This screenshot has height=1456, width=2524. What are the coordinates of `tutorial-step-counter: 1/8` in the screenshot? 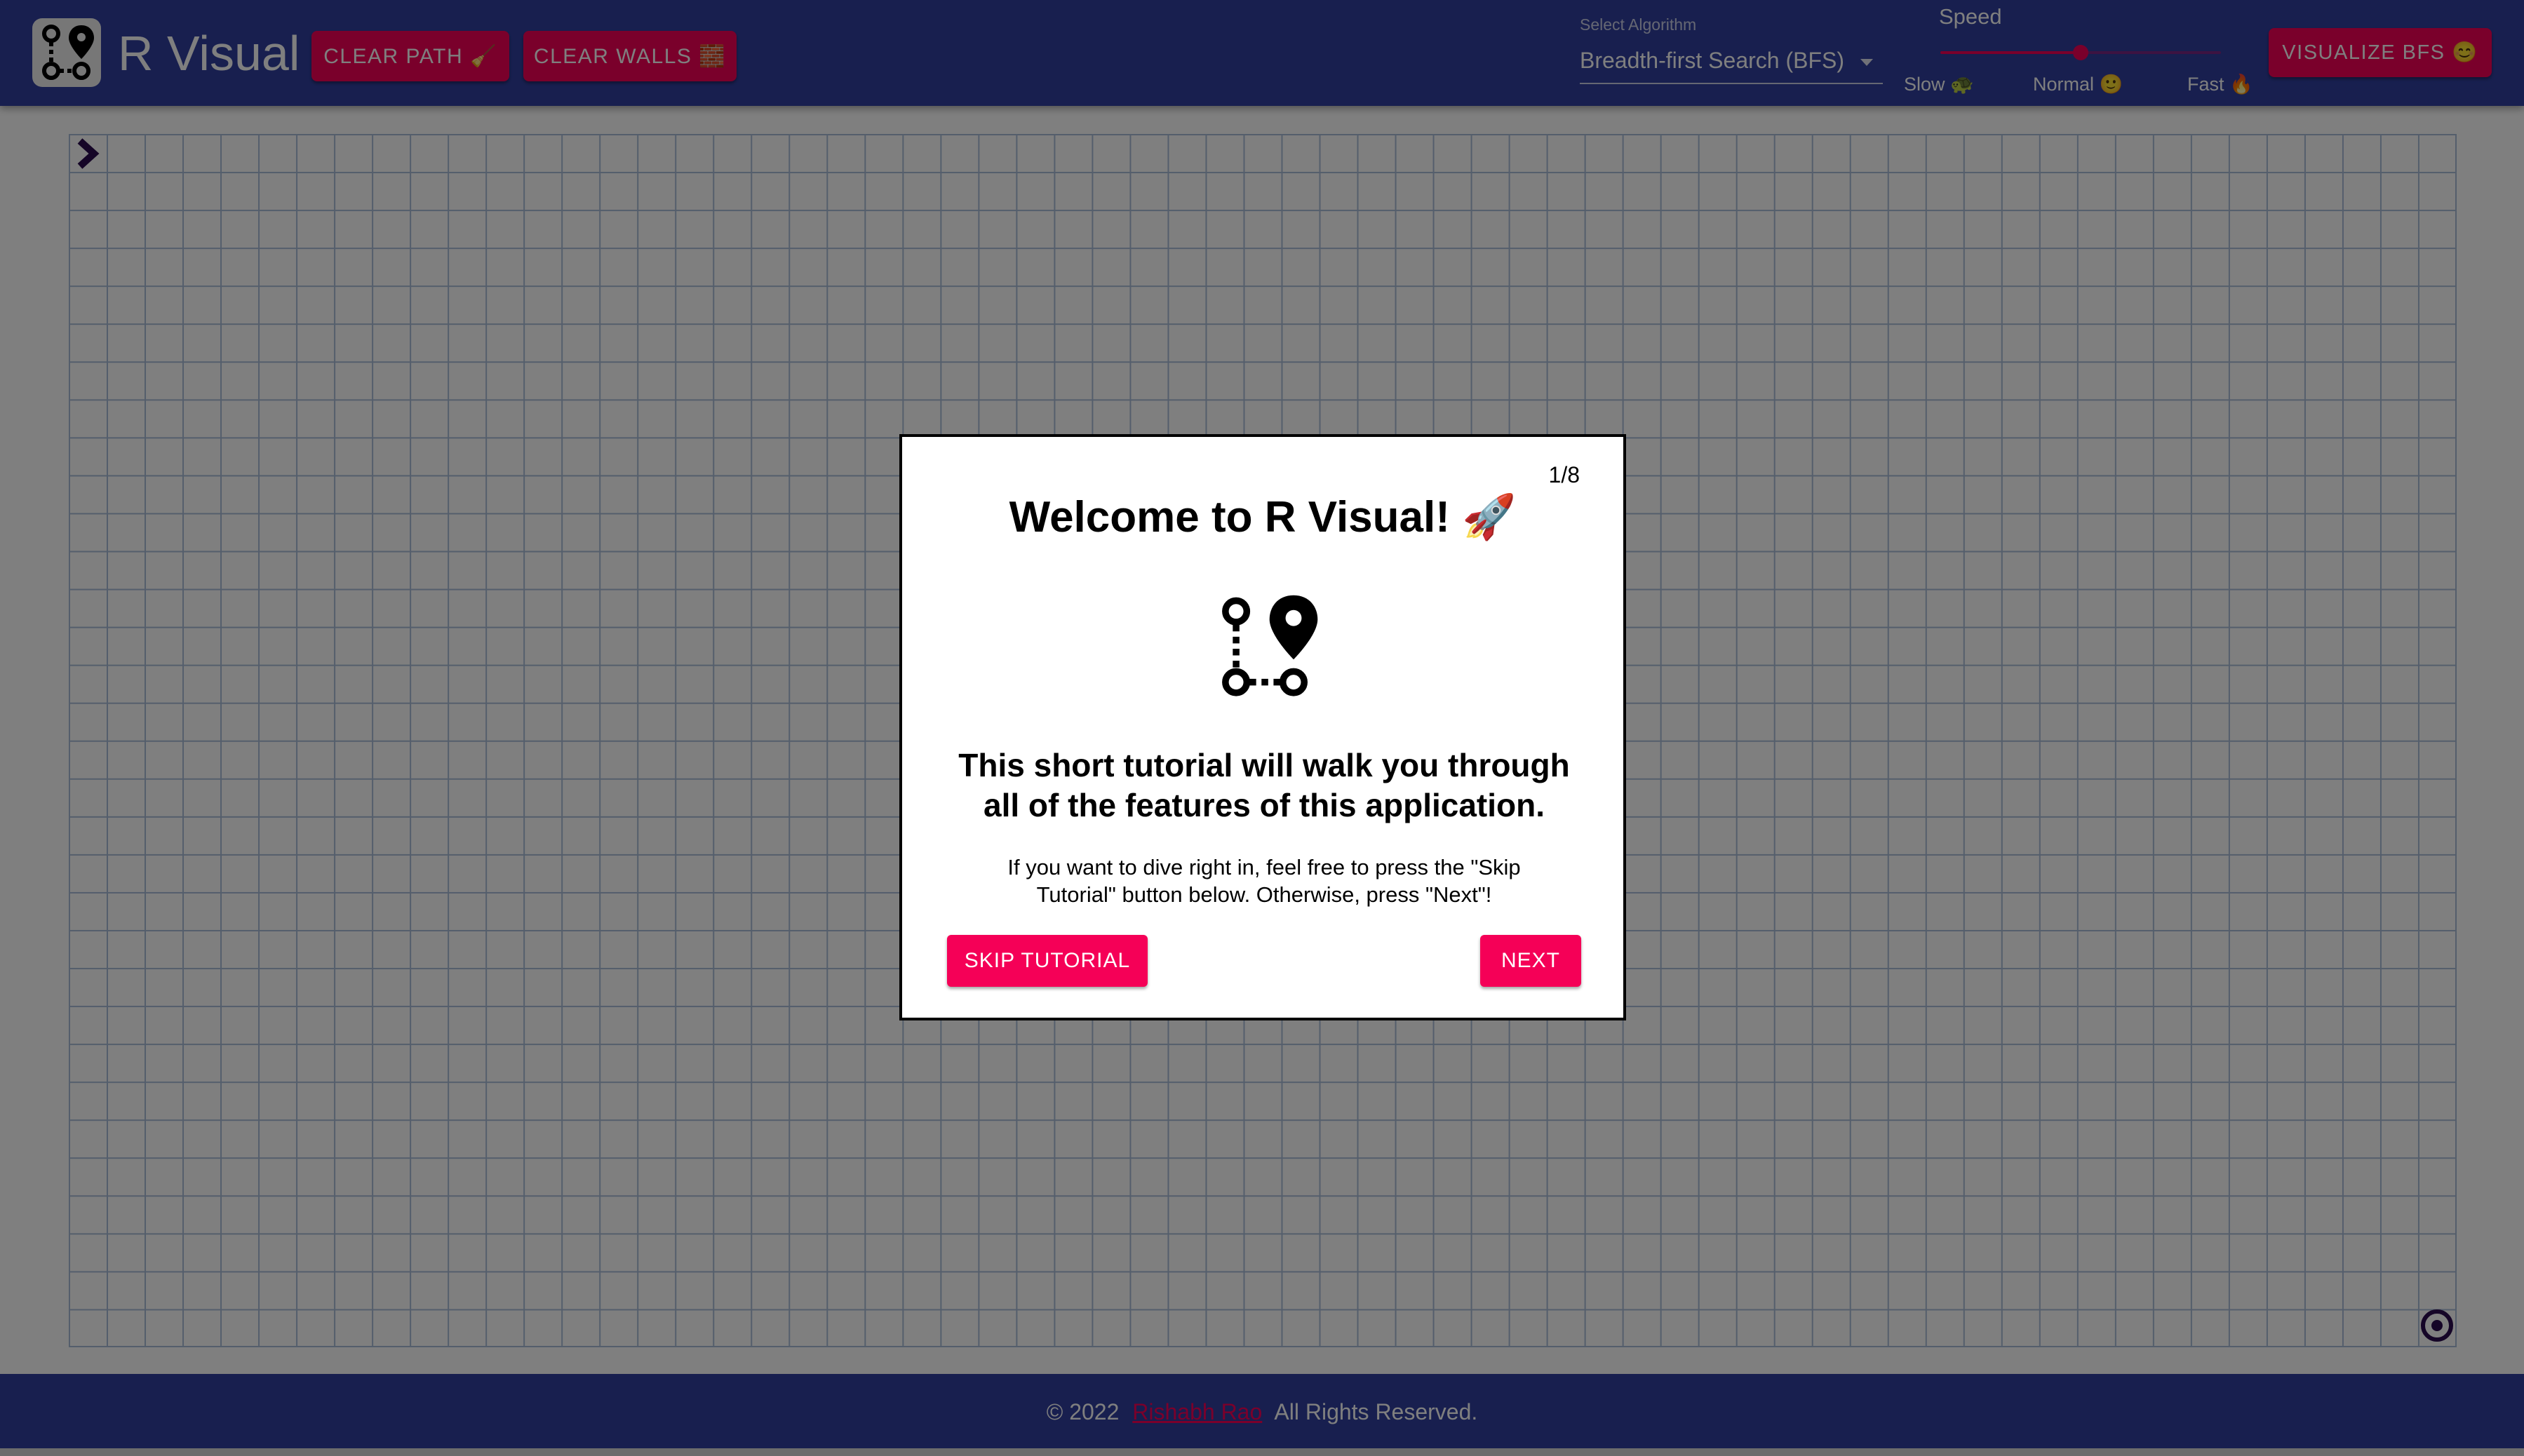 It's located at (1564, 474).